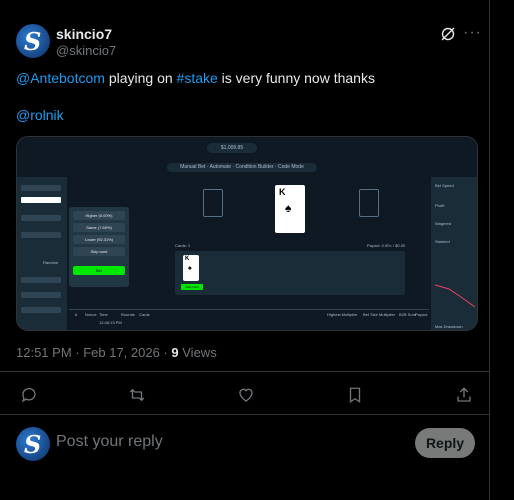  I want to click on tab-code: Code Mode, so click(291, 167).